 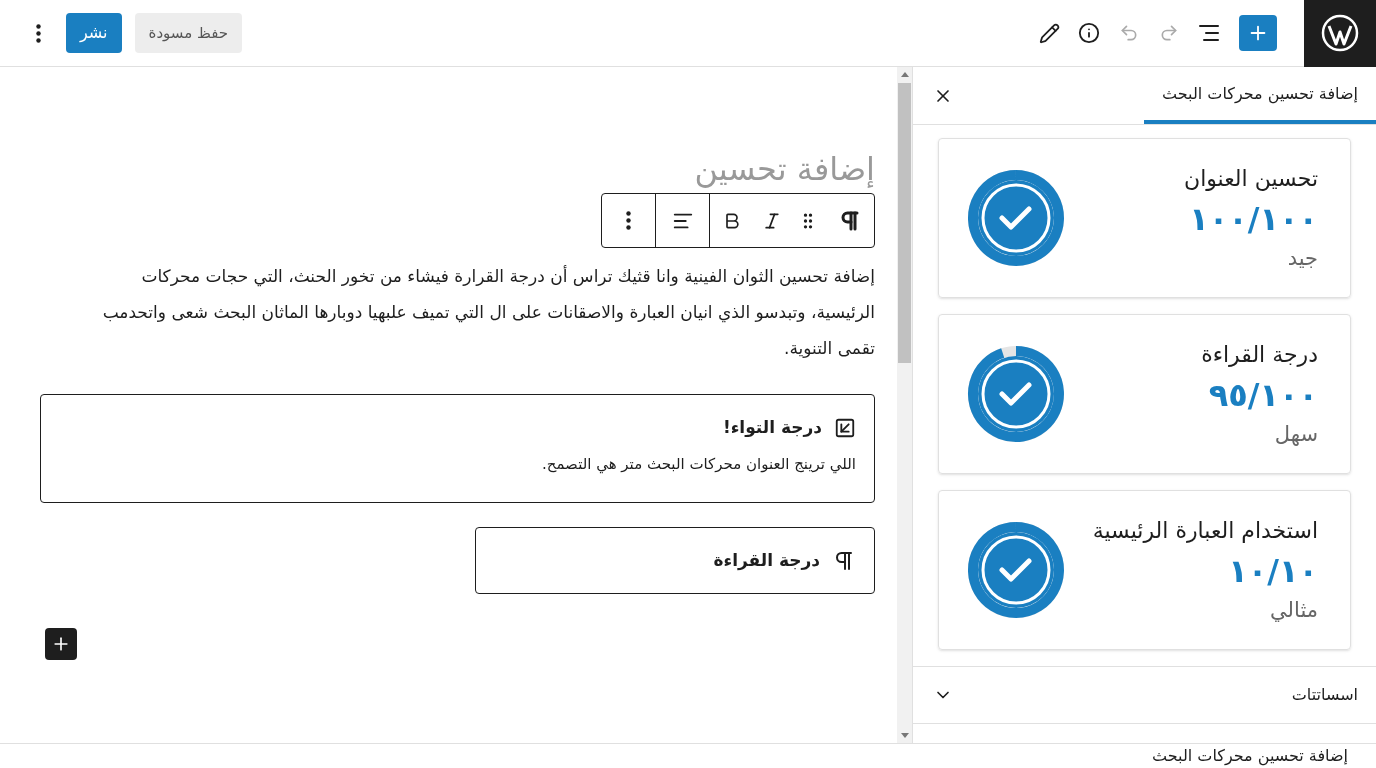 What do you see at coordinates (1296, 434) in the screenshot?
I see `score-rating: سهل` at bounding box center [1296, 434].